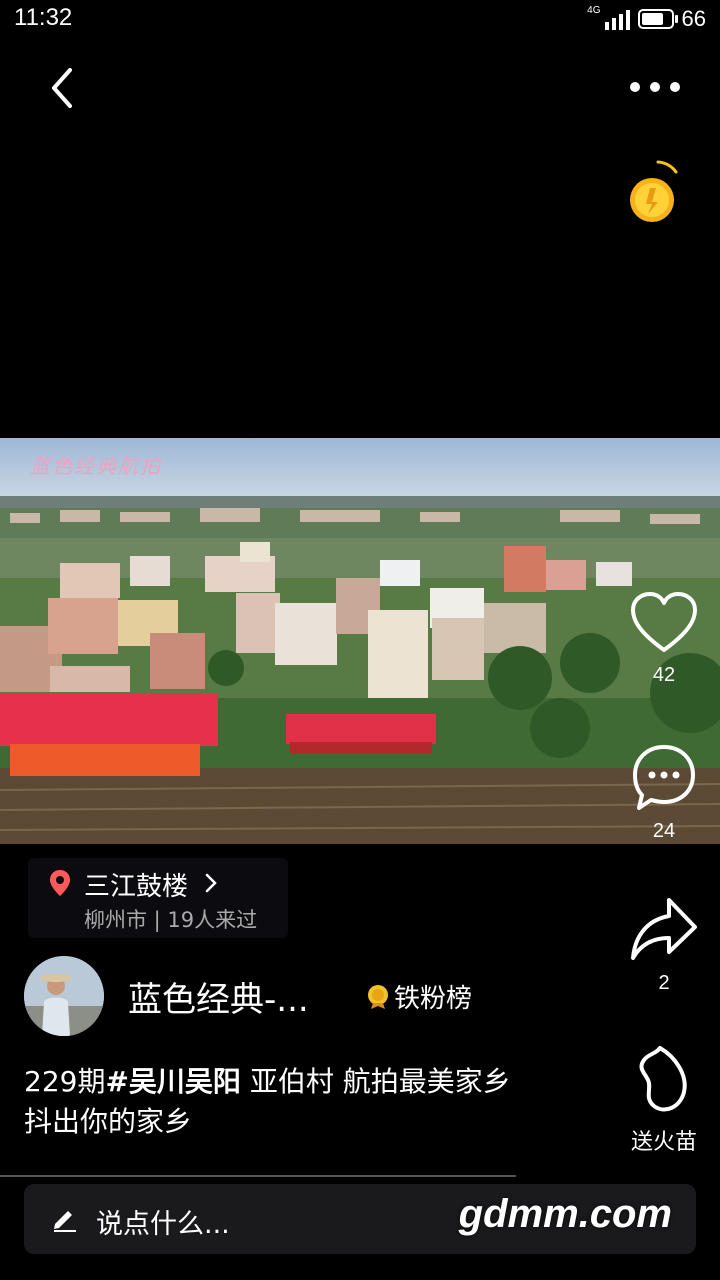  I want to click on caption-hashtag: #吴川吴阳, so click(172, 1081).